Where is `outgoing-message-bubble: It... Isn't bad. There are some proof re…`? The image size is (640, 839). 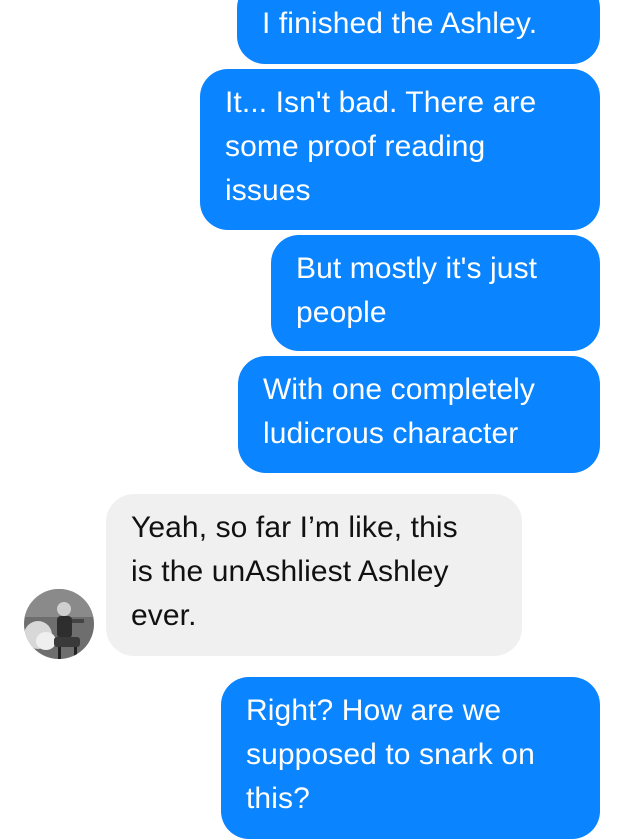 outgoing-message-bubble: It... Isn't bad. There are some proof re… is located at coordinates (400, 149).